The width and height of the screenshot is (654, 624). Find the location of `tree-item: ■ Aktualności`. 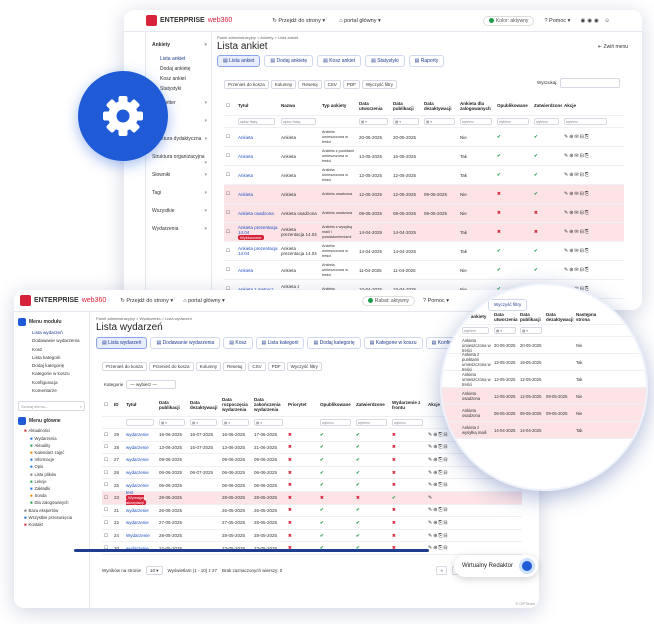

tree-item: ■ Aktualności is located at coordinates (54, 430).